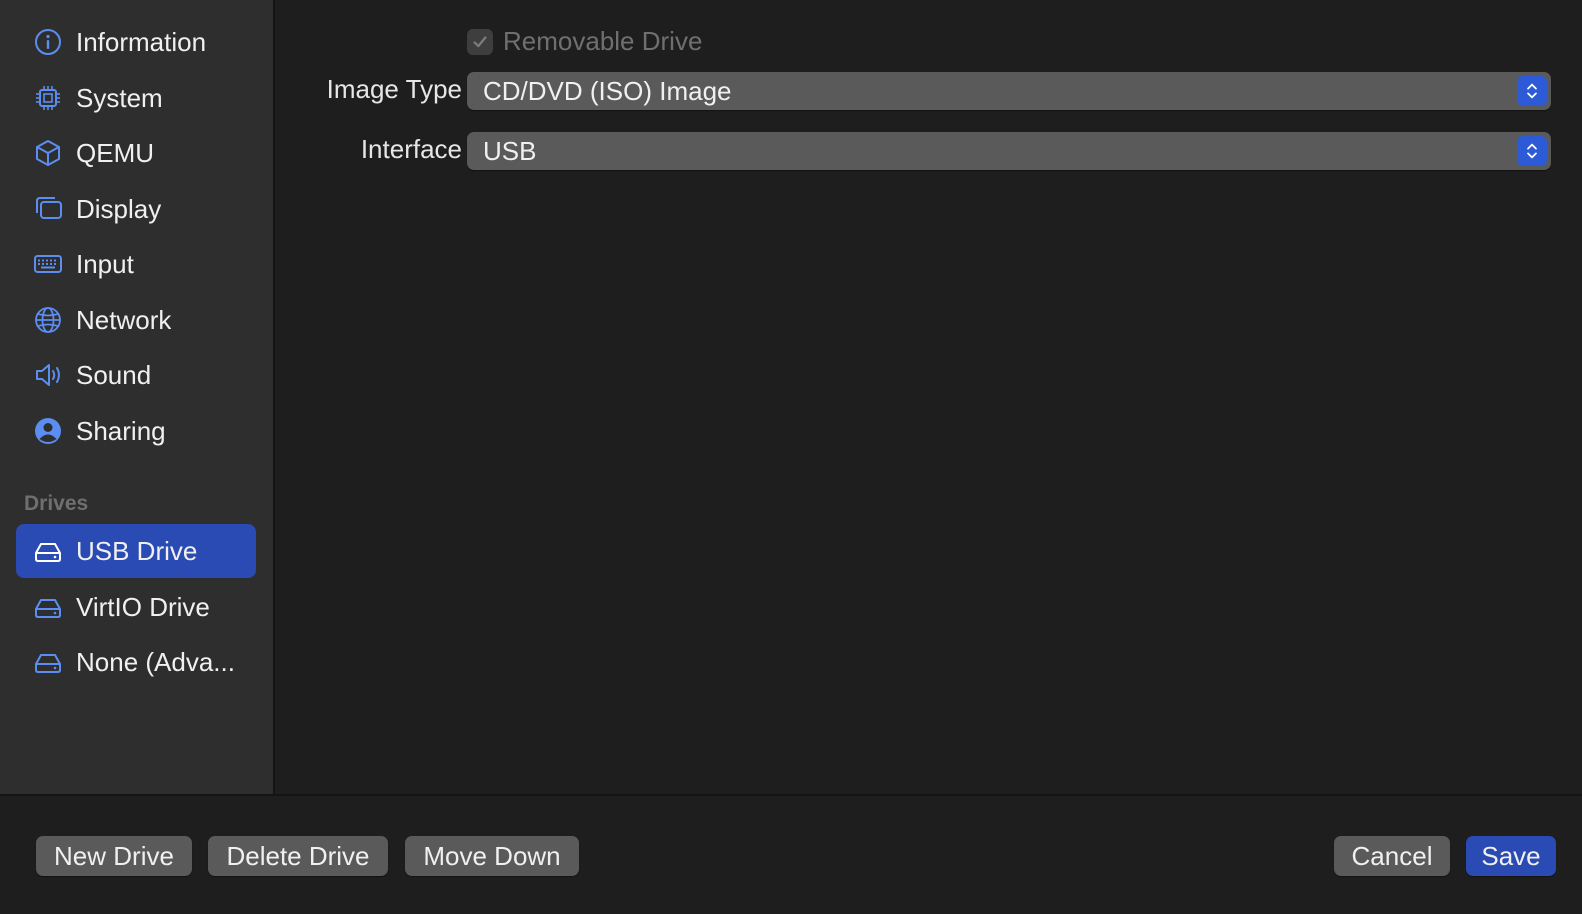 The height and width of the screenshot is (914, 1582). I want to click on sidebar-item-label: USB Drive, so click(137, 550).